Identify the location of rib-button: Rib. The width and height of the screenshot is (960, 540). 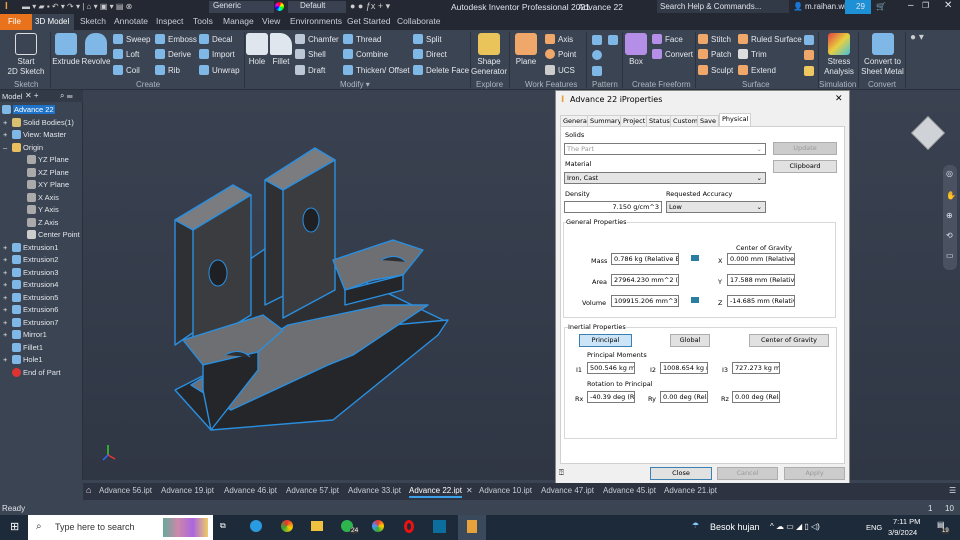
(167, 70).